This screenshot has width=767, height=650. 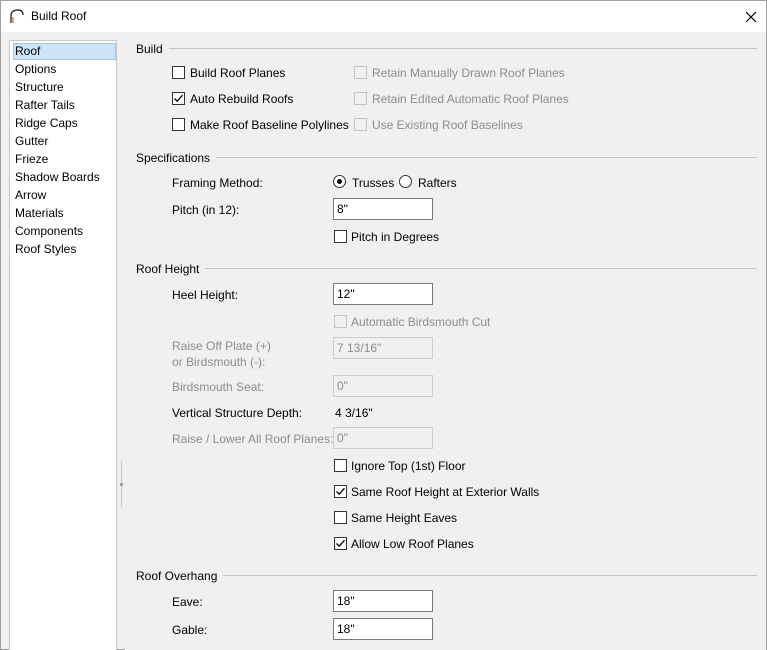 What do you see at coordinates (421, 322) in the screenshot?
I see `automatic-birdsmouth-label: Automatic Birdsmouth Cut` at bounding box center [421, 322].